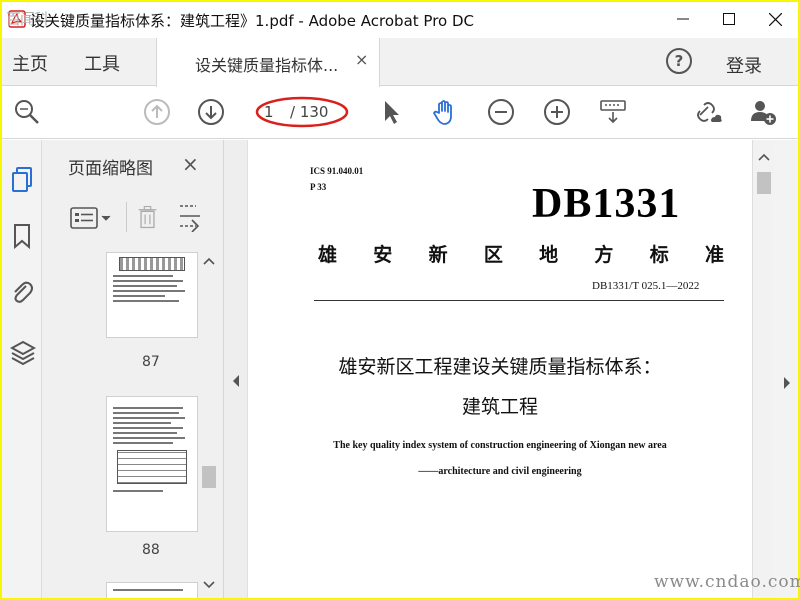 The width and height of the screenshot is (800, 600). I want to click on thumbnail-scrollbar, so click(209, 422).